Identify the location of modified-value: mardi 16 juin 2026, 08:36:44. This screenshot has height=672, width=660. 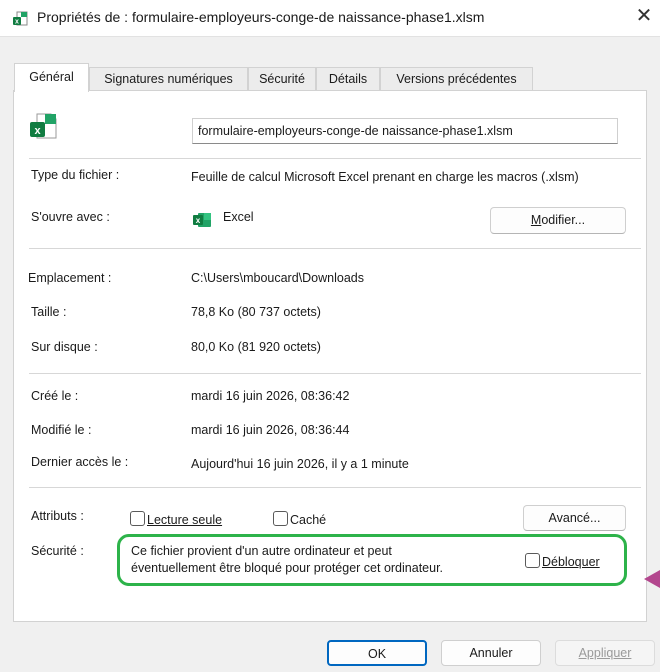
(270, 430).